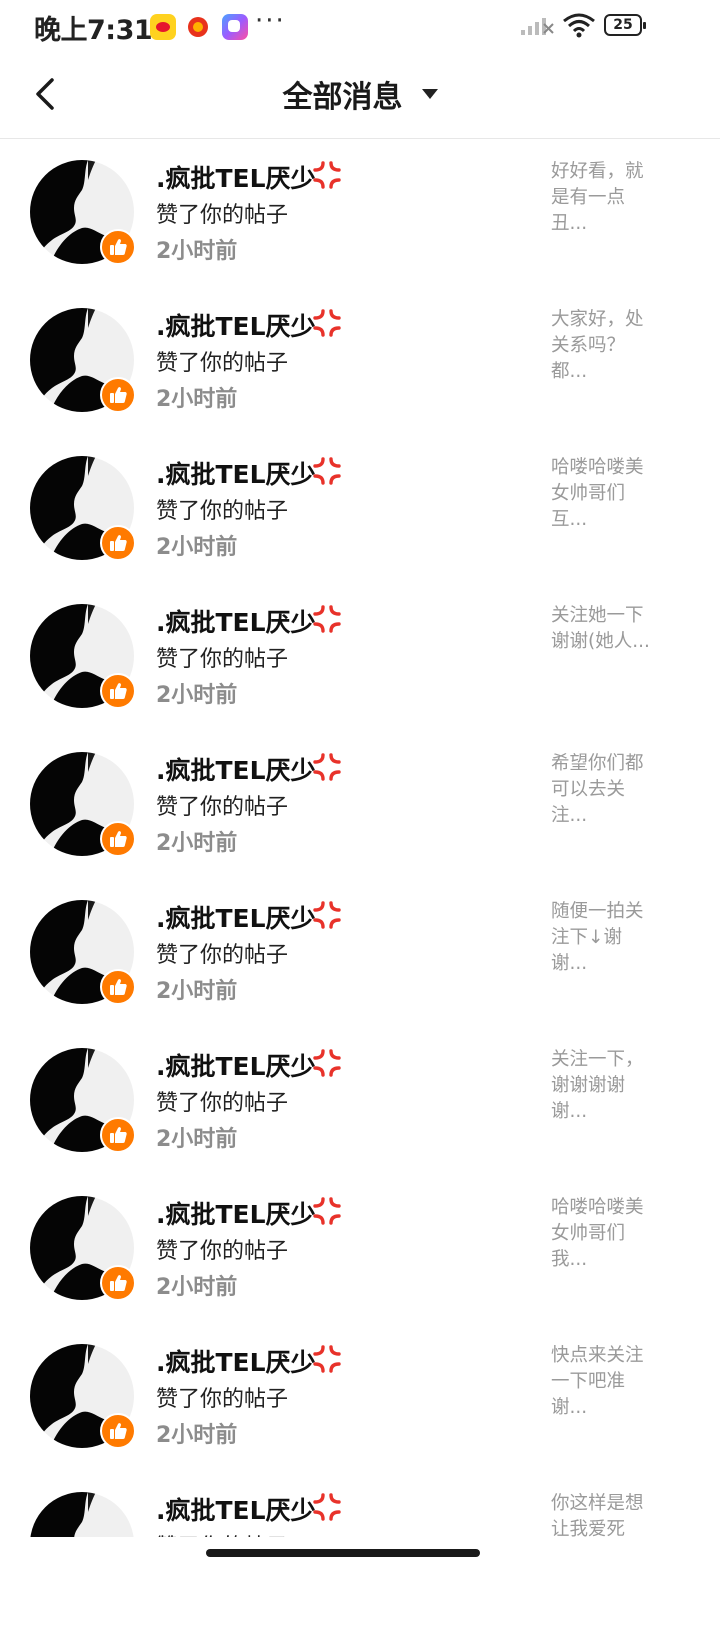 The height and width of the screenshot is (1650, 720). I want to click on home-indicator, so click(343, 1553).